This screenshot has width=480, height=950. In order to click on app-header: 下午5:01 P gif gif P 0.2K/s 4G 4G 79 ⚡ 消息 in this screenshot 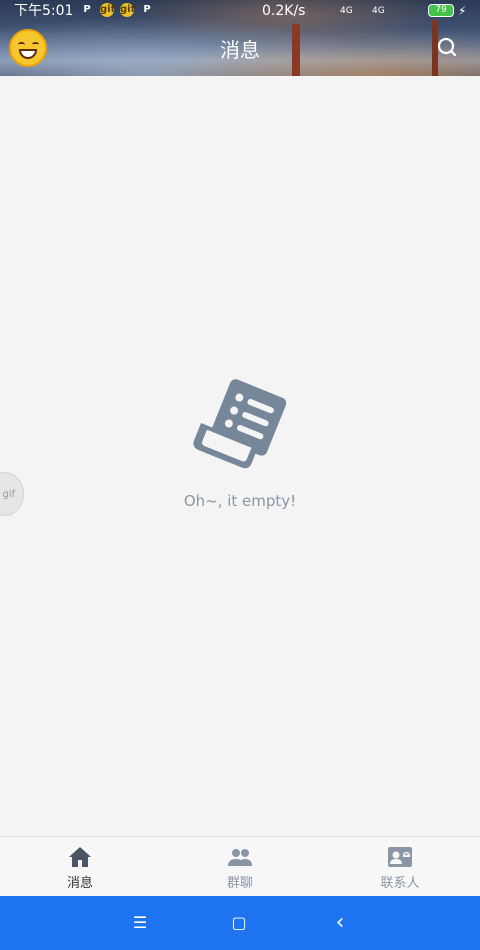, I will do `click(240, 38)`.